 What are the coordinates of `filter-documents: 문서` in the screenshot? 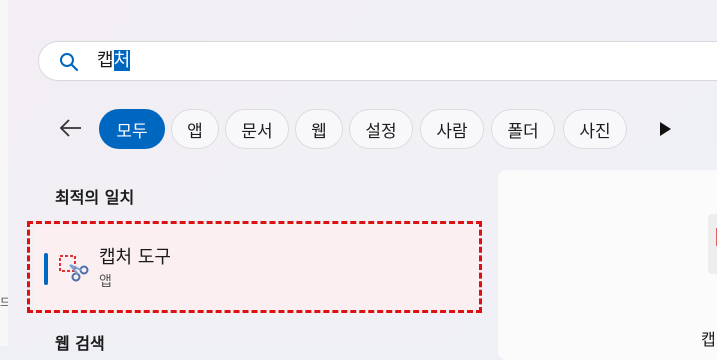 It's located at (257, 129).